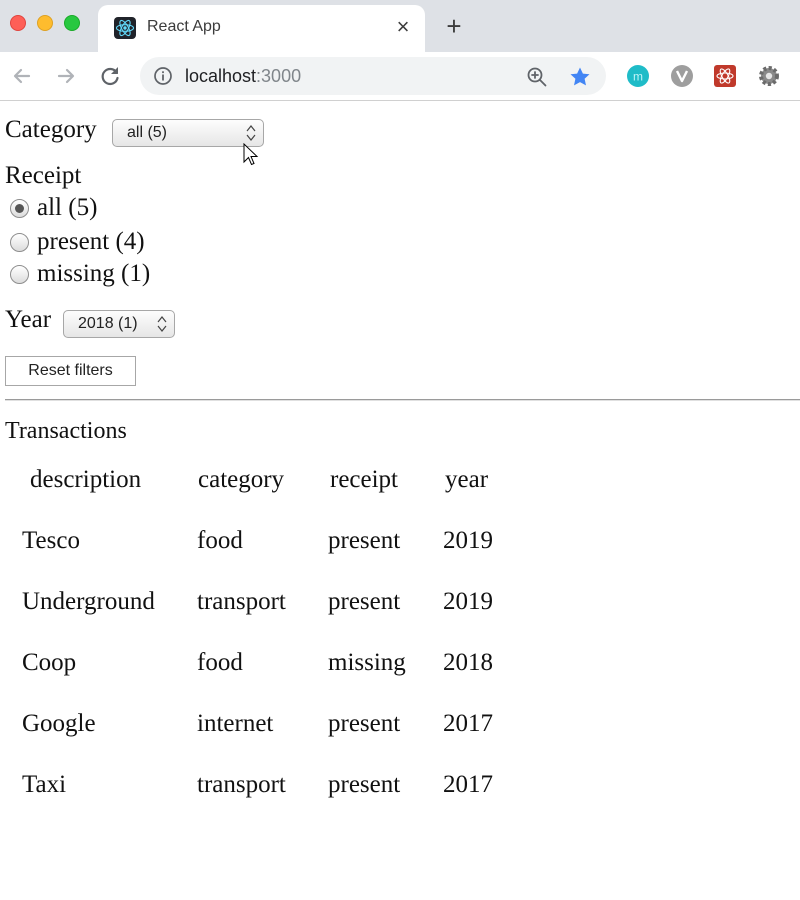 Image resolution: width=800 pixels, height=900 pixels. Describe the element at coordinates (44, 784) in the screenshot. I see `cell-description: Taxi` at that location.